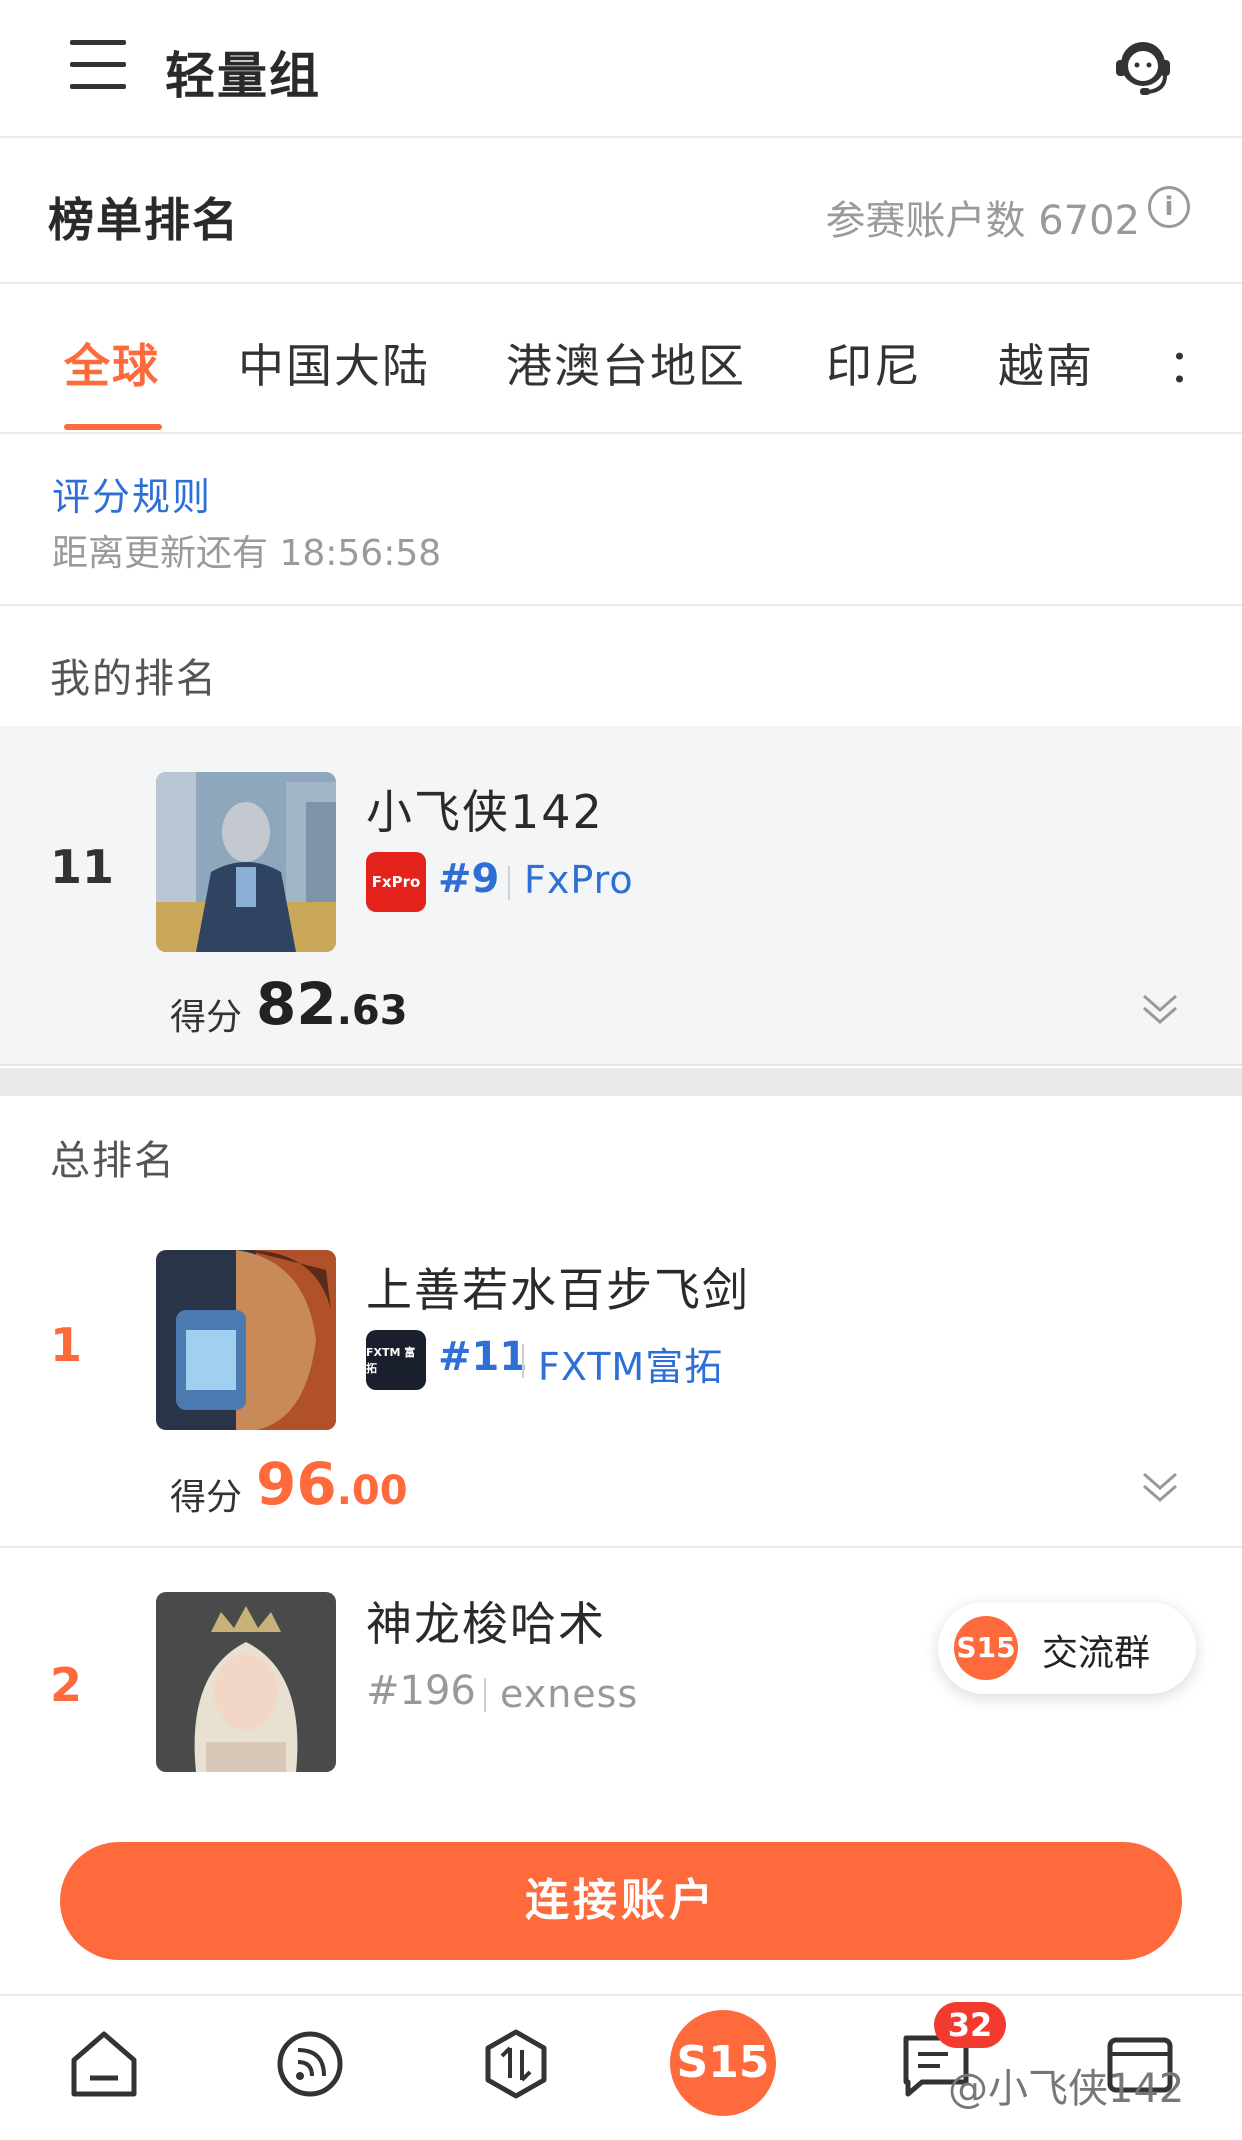 The image size is (1242, 2140). I want to click on tab-hk-macau-taiwan: 港澳台地区, so click(626, 363).